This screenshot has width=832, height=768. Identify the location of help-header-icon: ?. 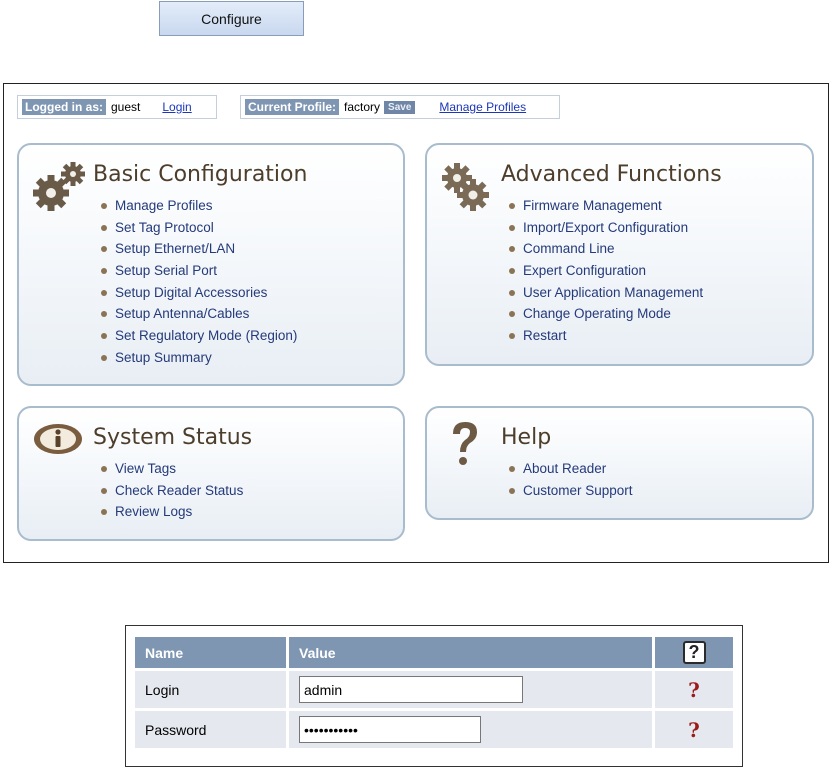
(694, 652).